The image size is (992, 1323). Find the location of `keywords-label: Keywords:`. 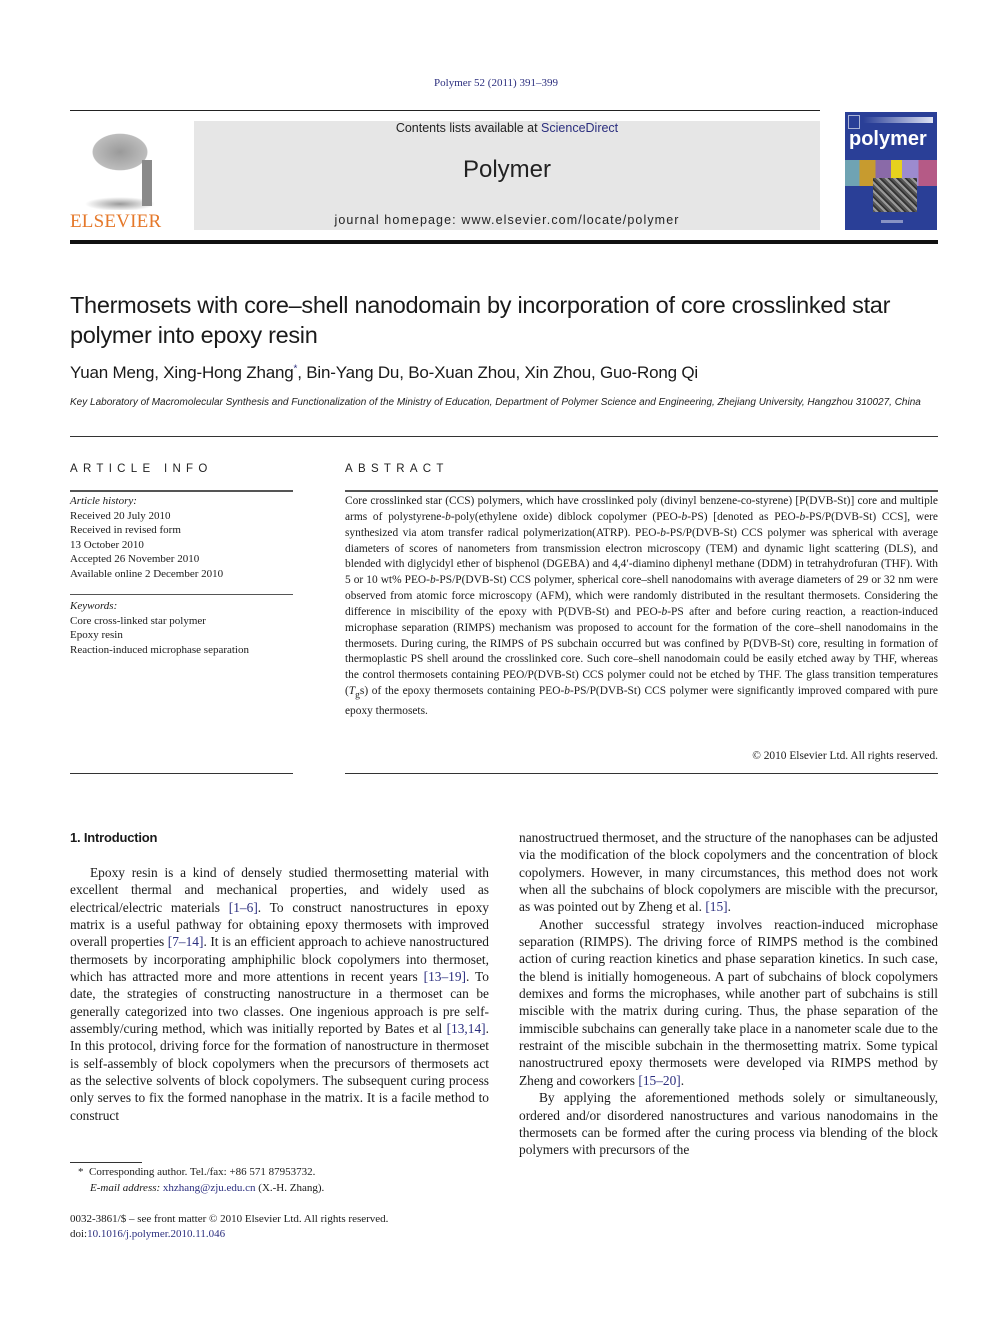

keywords-label: Keywords: is located at coordinates (94, 606).